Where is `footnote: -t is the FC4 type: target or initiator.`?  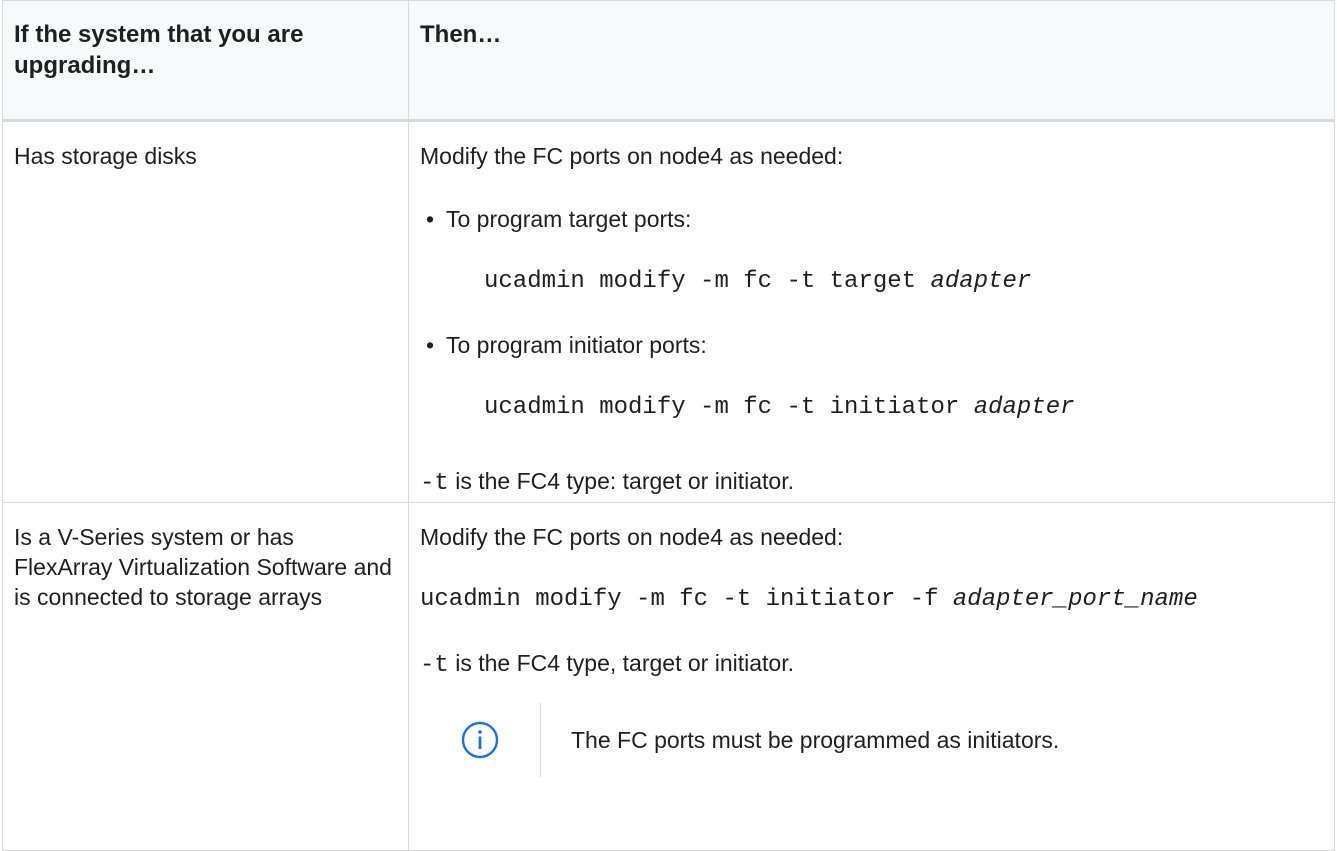 footnote: -t is the FC4 type: target or initiator. is located at coordinates (607, 482).